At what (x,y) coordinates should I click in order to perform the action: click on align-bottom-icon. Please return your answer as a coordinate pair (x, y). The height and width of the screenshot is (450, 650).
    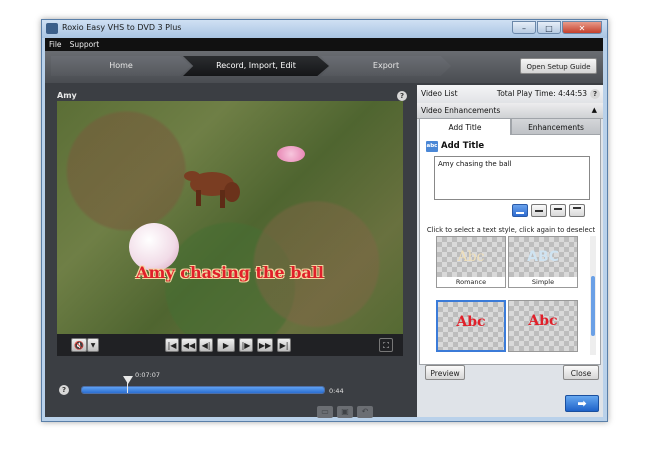
    Looking at the image, I should click on (520, 213).